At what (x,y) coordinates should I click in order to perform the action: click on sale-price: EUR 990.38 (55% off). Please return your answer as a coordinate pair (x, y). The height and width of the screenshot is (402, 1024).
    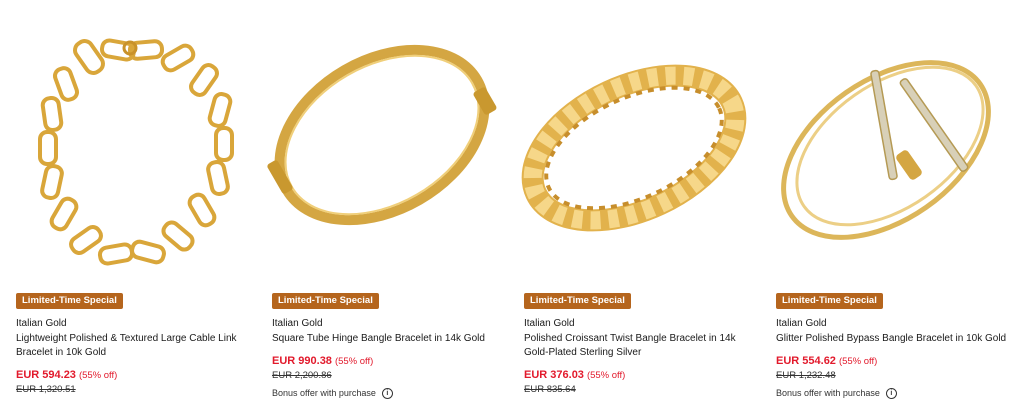
    Looking at the image, I should click on (322, 361).